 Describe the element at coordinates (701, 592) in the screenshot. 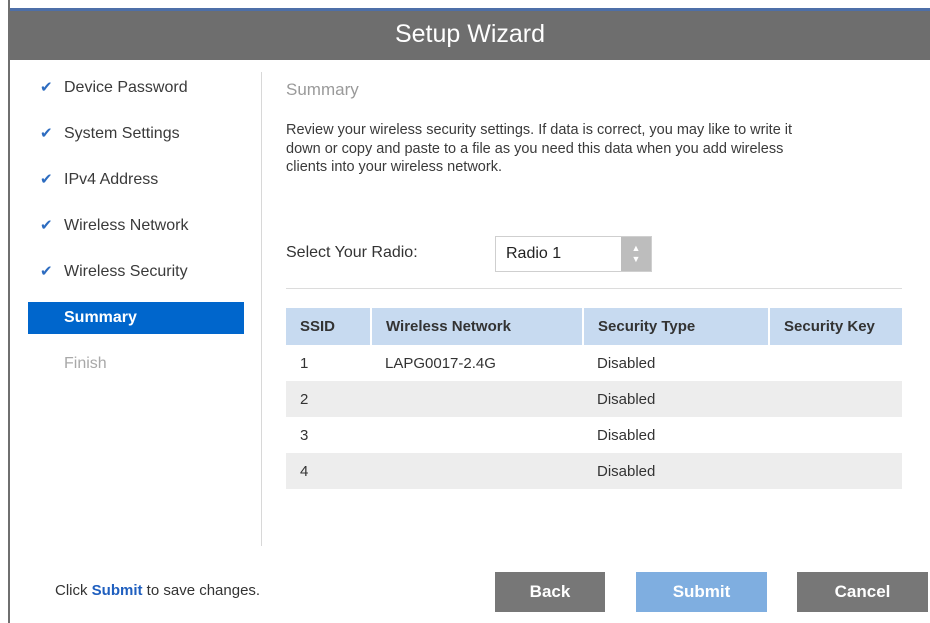

I see `submit-button: Submit` at that location.